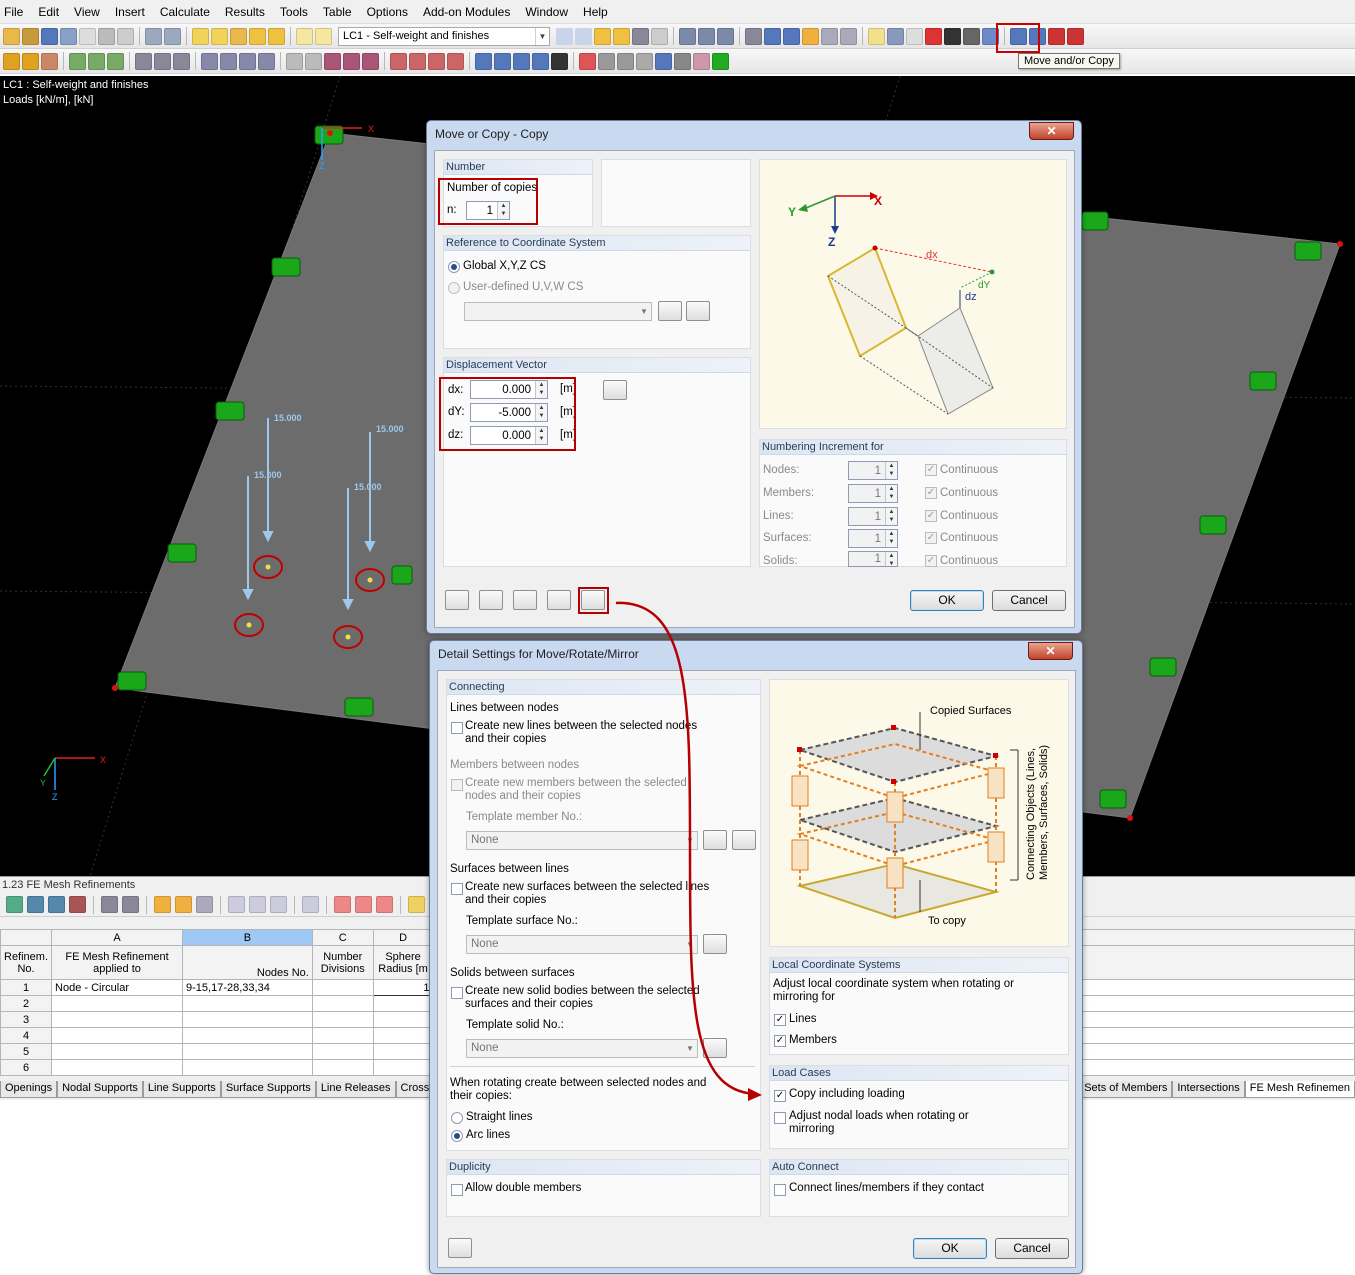  Describe the element at coordinates (457, 1118) in the screenshot. I see `straight-lines-radio` at that location.